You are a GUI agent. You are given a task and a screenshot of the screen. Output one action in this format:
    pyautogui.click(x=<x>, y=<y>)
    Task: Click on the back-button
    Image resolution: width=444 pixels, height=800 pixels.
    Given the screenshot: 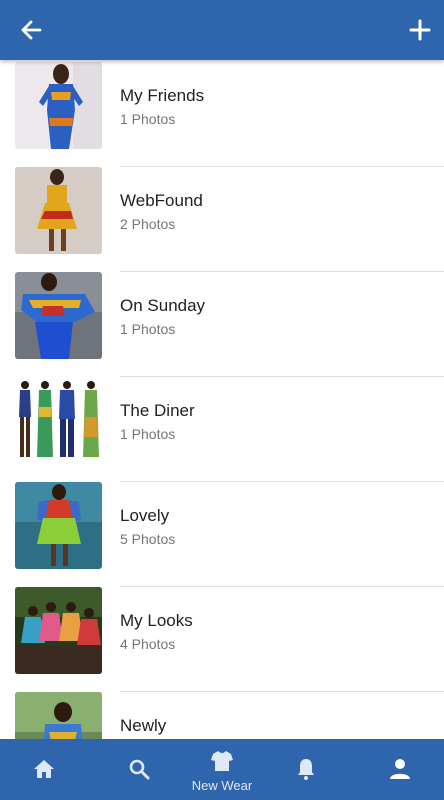 What is the action you would take?
    pyautogui.click(x=32, y=30)
    